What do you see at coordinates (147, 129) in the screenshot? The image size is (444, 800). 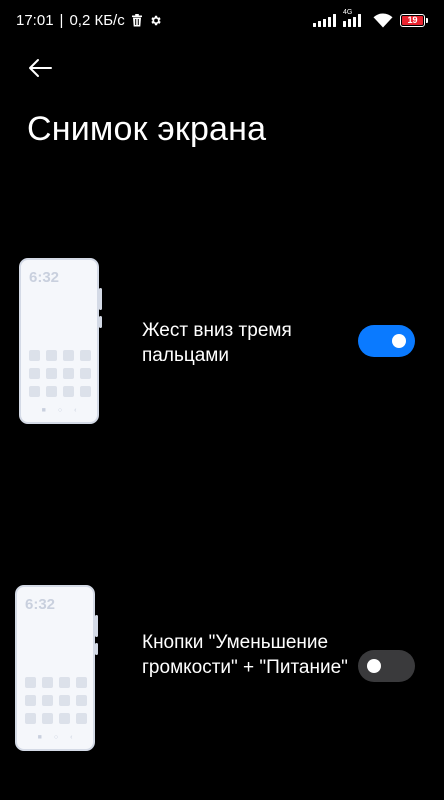 I see `page-title: Снимок экрана` at bounding box center [147, 129].